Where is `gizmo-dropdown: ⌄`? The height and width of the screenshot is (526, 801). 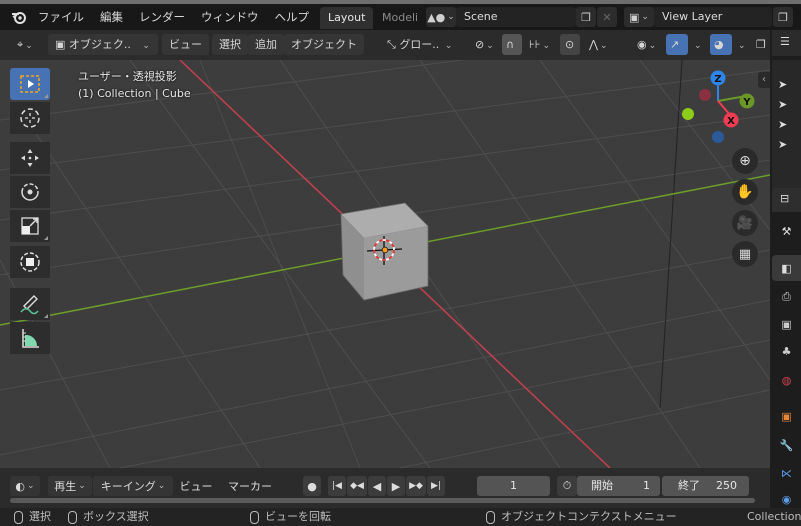
gizmo-dropdown: ⌄ is located at coordinates (697, 44).